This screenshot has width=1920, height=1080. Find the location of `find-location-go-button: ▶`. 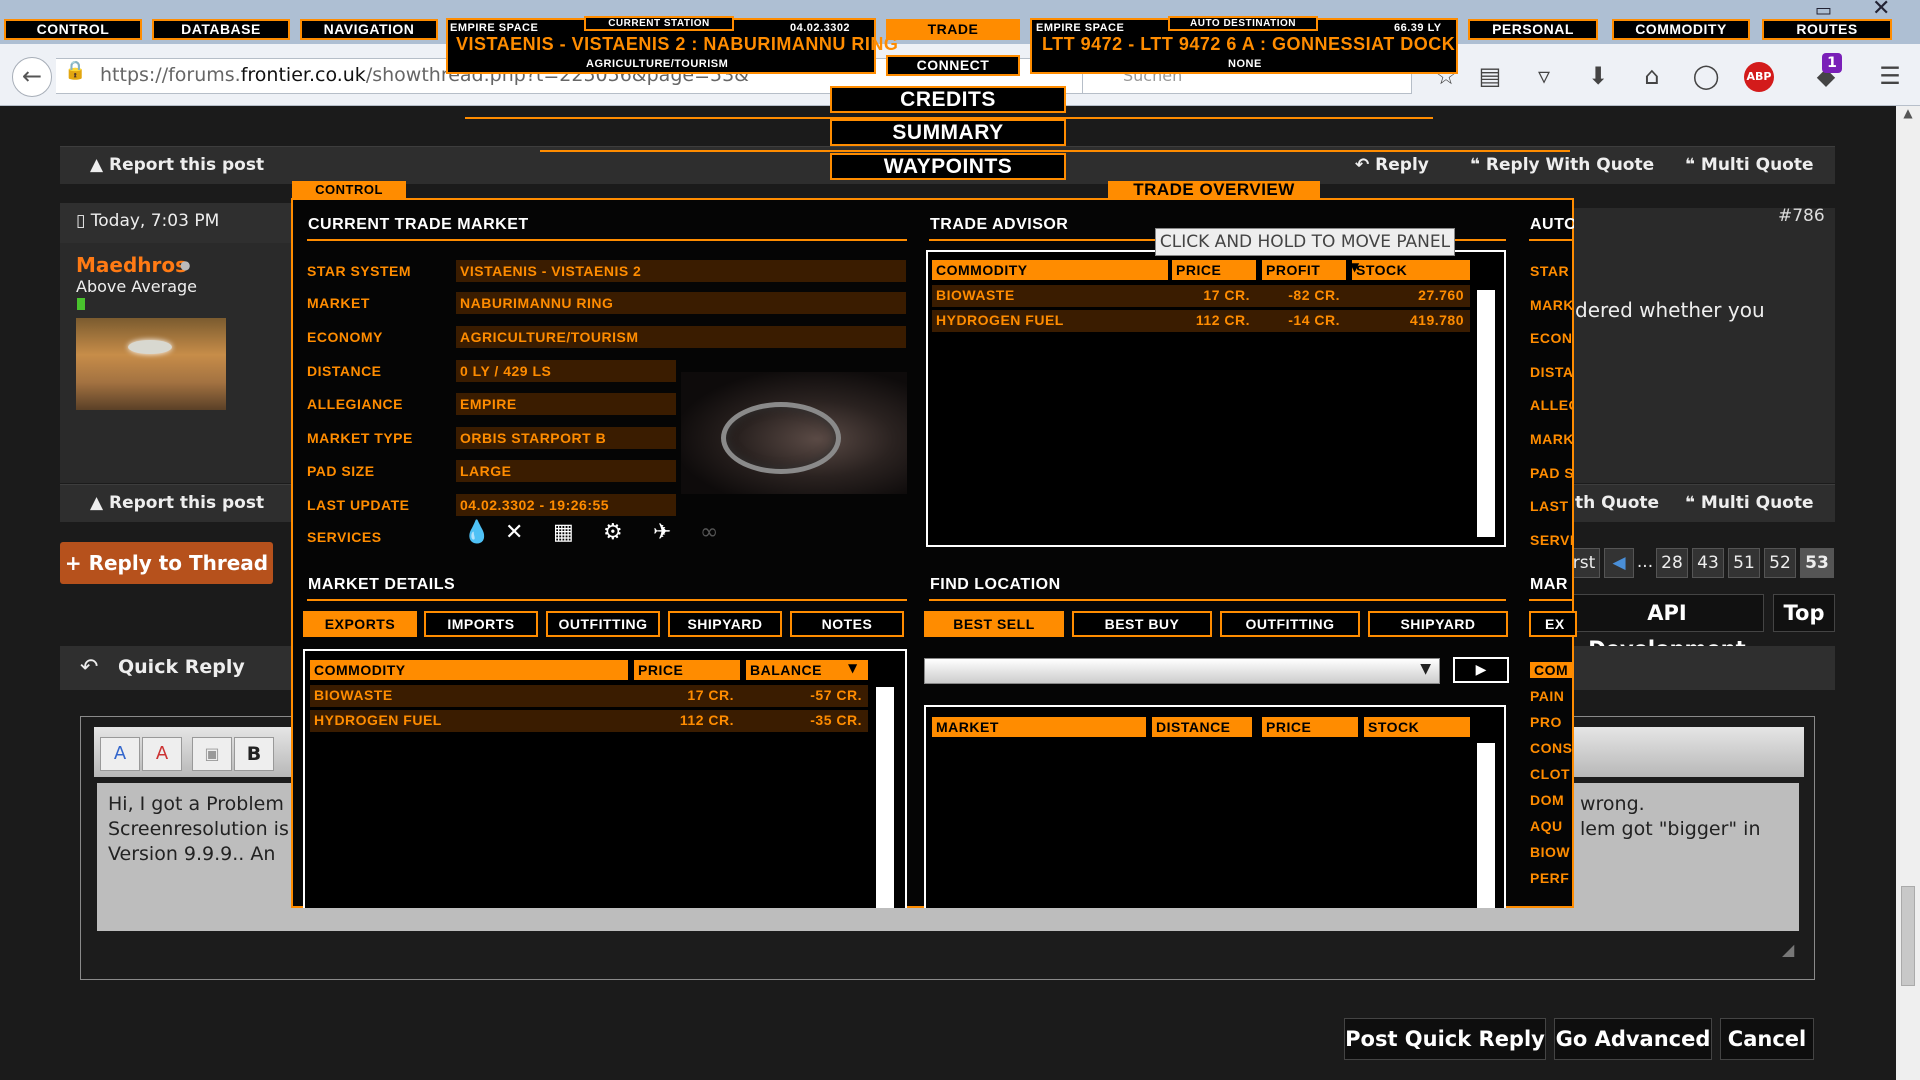

find-location-go-button: ▶ is located at coordinates (1481, 670).